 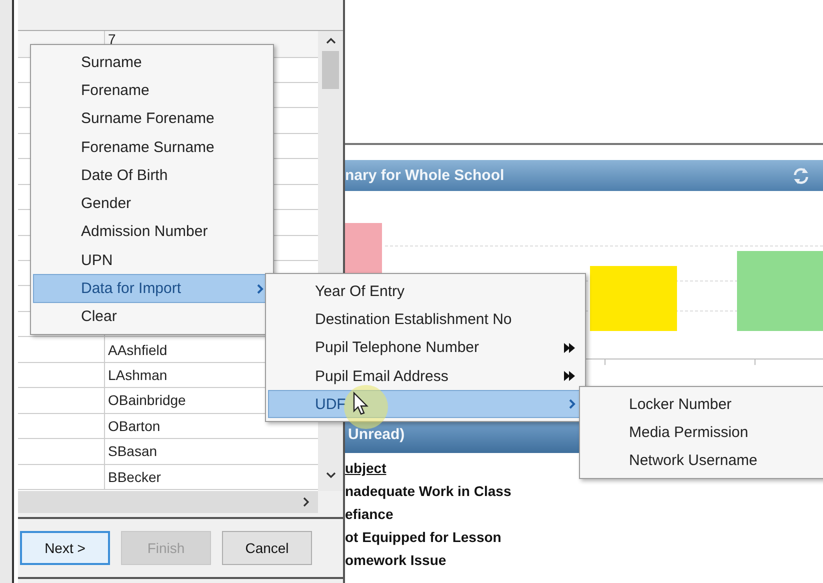 I want to click on table-cell: OBarton, so click(x=134, y=426).